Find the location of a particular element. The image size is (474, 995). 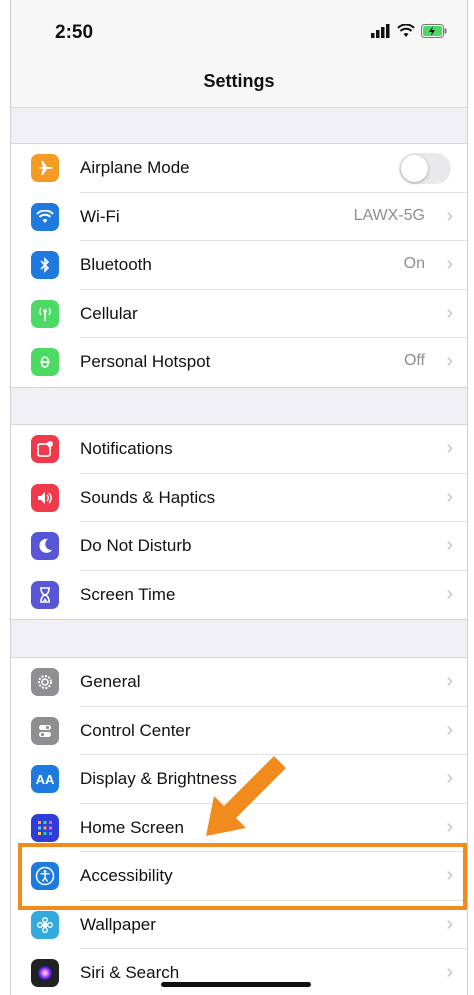

annotation-arrow-icon is located at coordinates (246, 796).